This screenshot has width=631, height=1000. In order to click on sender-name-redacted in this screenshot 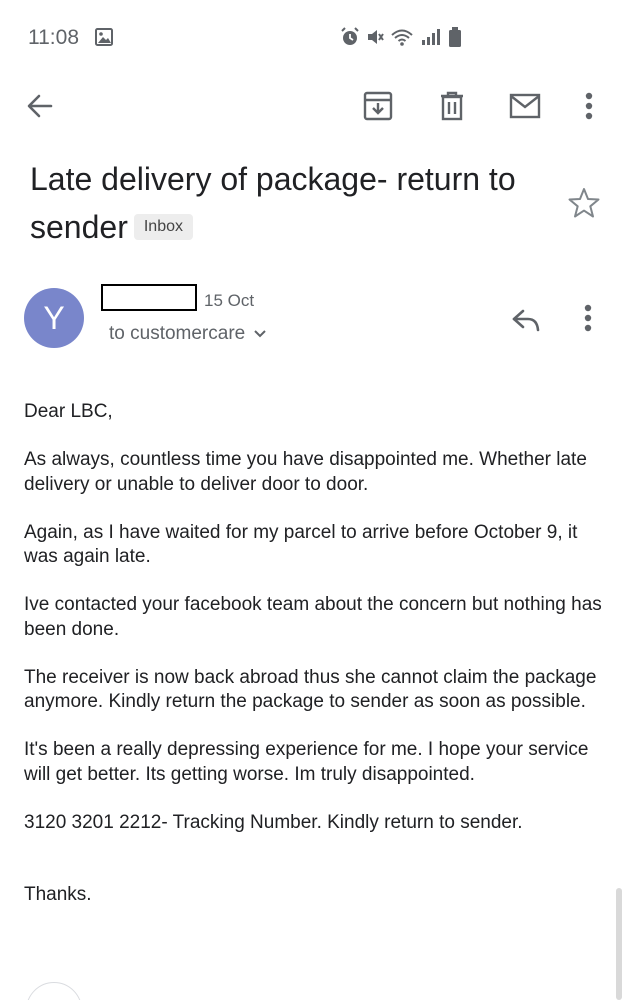, I will do `click(149, 297)`.